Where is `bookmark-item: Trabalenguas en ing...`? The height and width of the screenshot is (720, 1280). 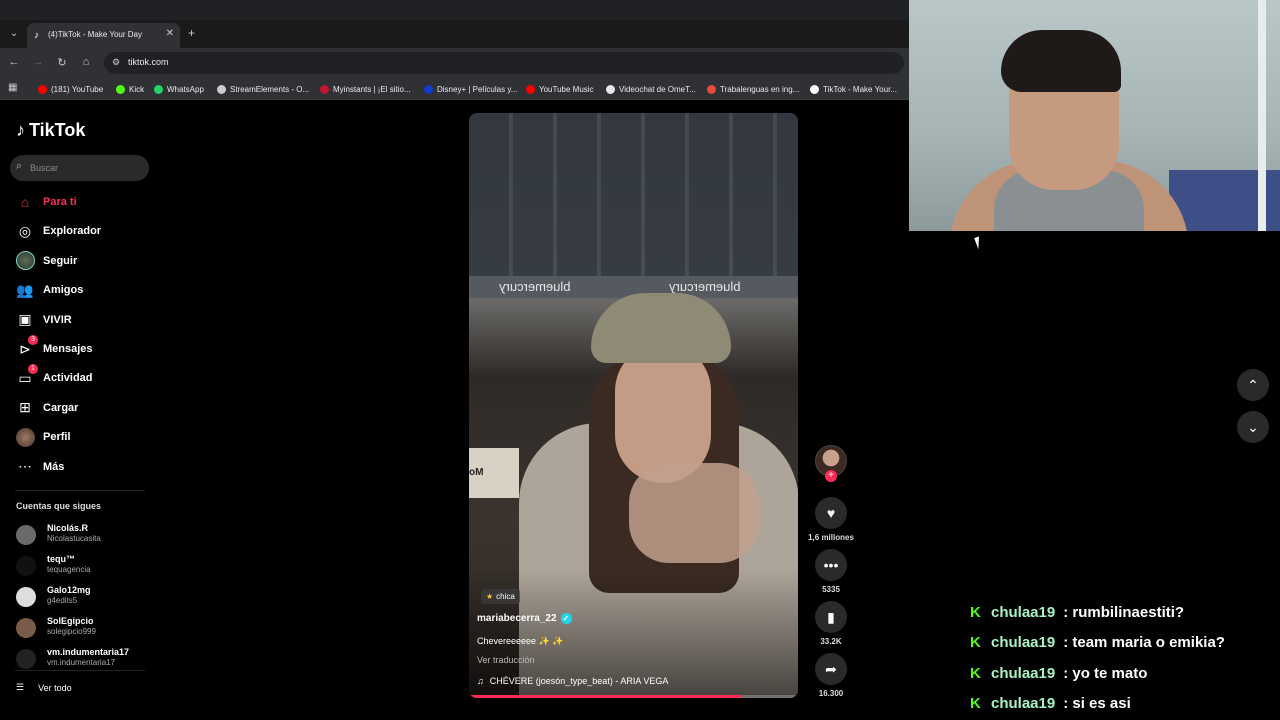 bookmark-item: Trabalenguas en ing... is located at coordinates (753, 89).